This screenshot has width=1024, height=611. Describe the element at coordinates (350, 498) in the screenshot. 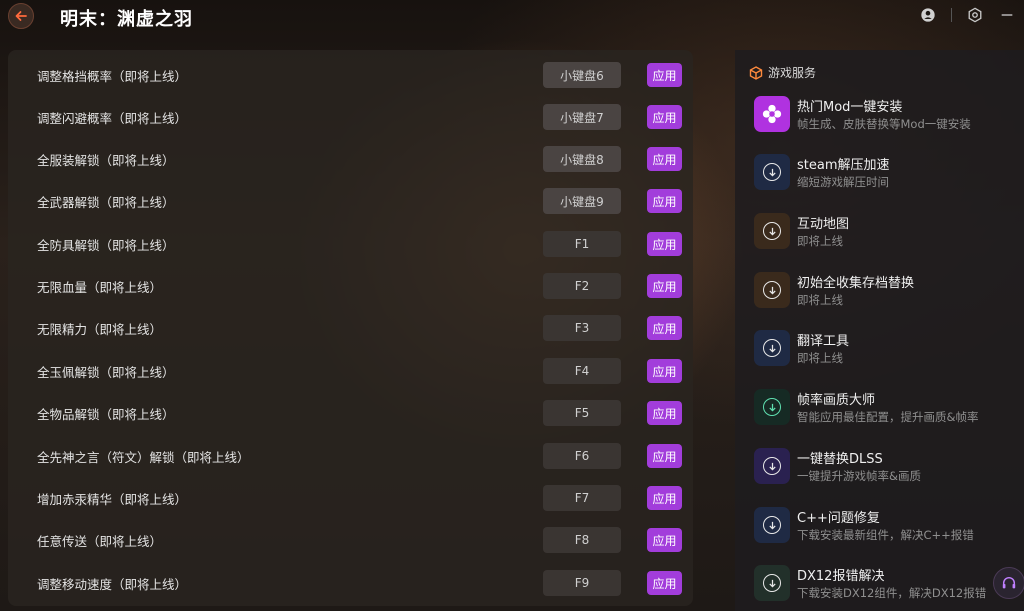

I see `cheat-row: 增加赤汞精华（即将上线） F7 应用` at that location.